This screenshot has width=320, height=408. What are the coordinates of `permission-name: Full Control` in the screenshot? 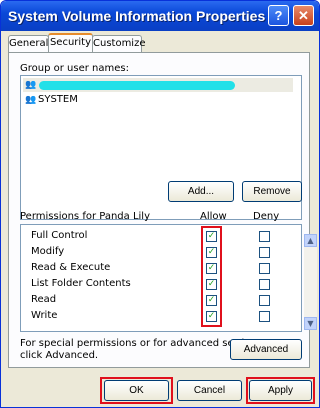 It's located at (59, 235).